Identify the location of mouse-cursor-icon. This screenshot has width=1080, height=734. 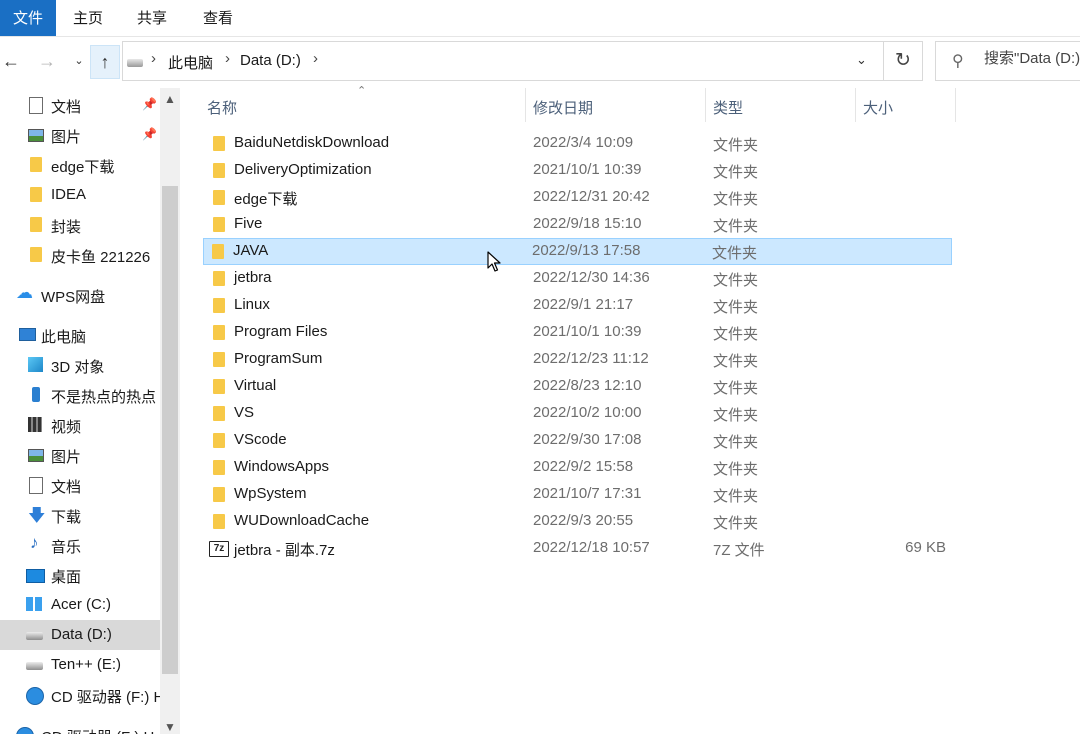
(494, 261).